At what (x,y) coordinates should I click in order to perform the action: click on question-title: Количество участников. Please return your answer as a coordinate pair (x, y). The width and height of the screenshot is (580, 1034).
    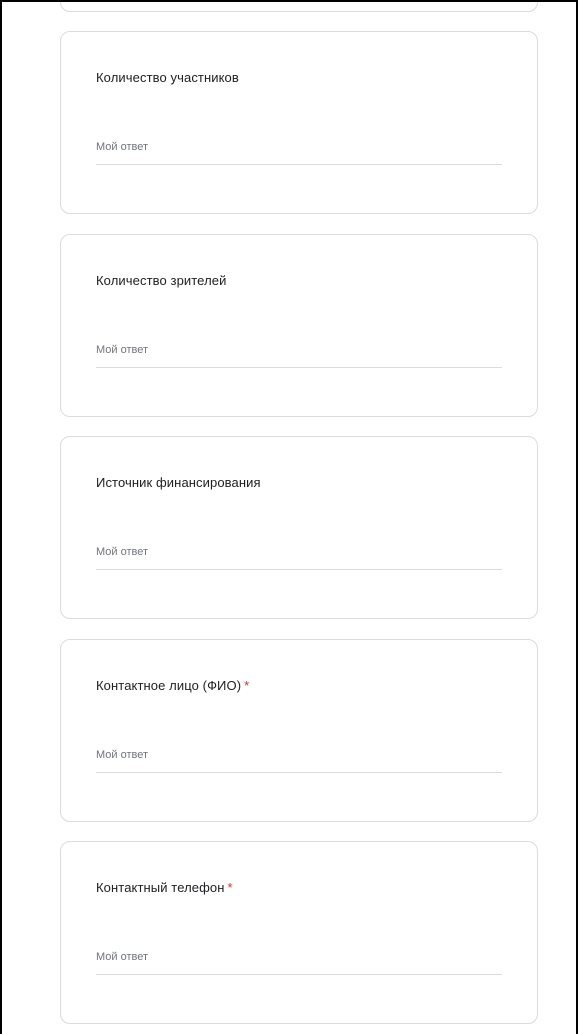
    Looking at the image, I should click on (167, 77).